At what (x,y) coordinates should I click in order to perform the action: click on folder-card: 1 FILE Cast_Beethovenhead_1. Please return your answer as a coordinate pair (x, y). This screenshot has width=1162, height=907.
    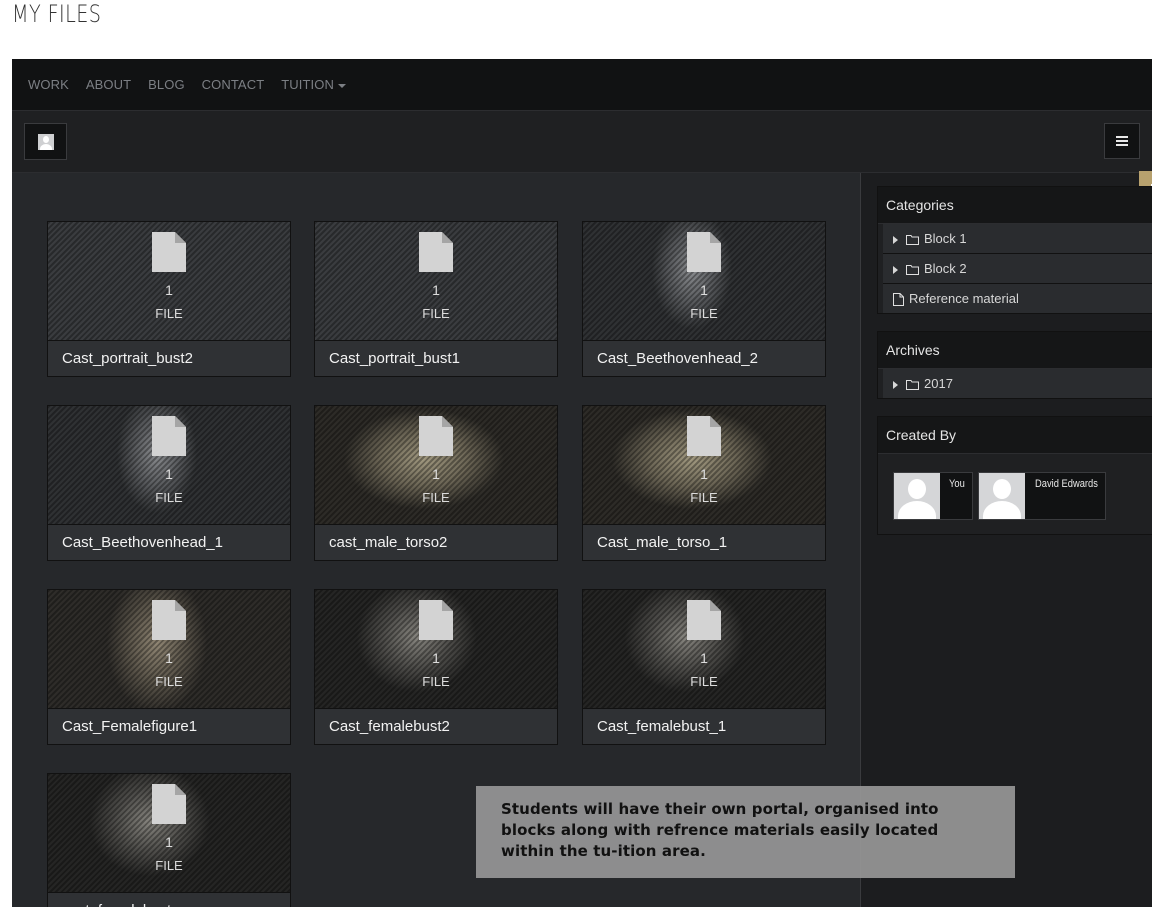
    Looking at the image, I should click on (169, 483).